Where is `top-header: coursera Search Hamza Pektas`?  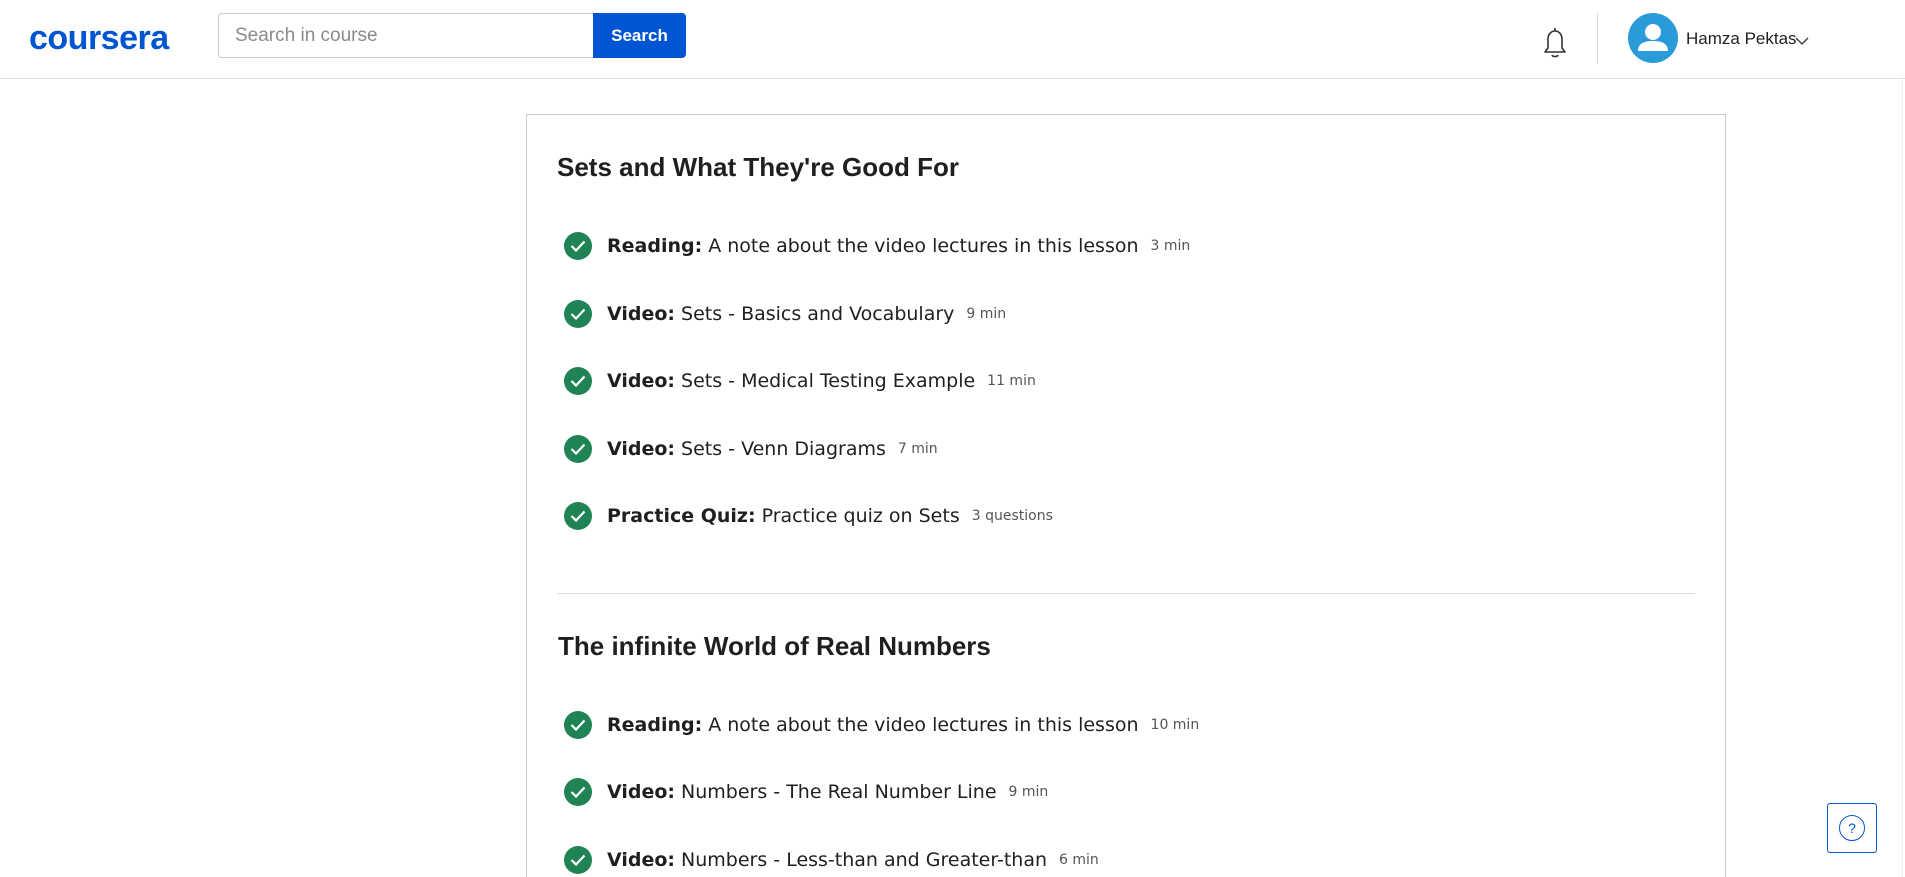
top-header: coursera Search Hamza Pektas is located at coordinates (952, 39).